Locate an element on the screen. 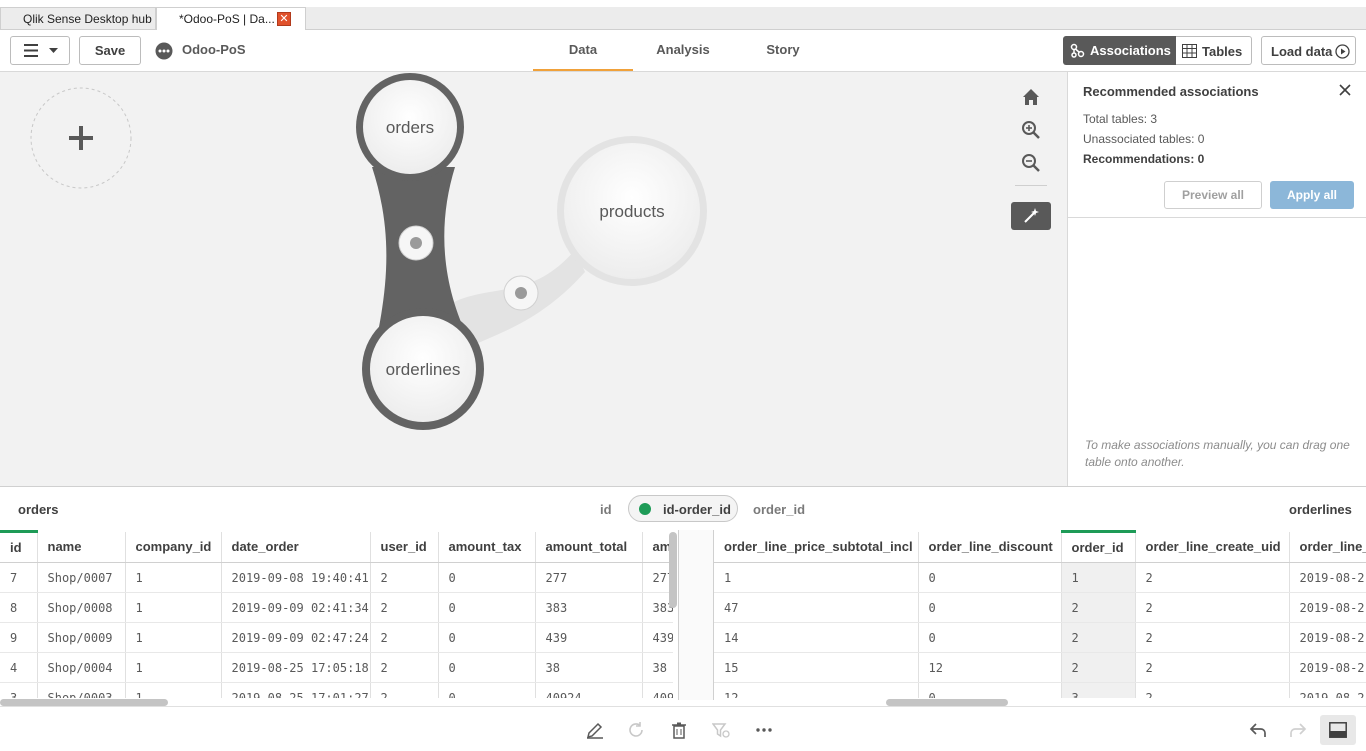 Image resolution: width=1366 pixels, height=751 pixels. table-row: 12 0 3 2 2019-08-2 is located at coordinates (1040, 690).